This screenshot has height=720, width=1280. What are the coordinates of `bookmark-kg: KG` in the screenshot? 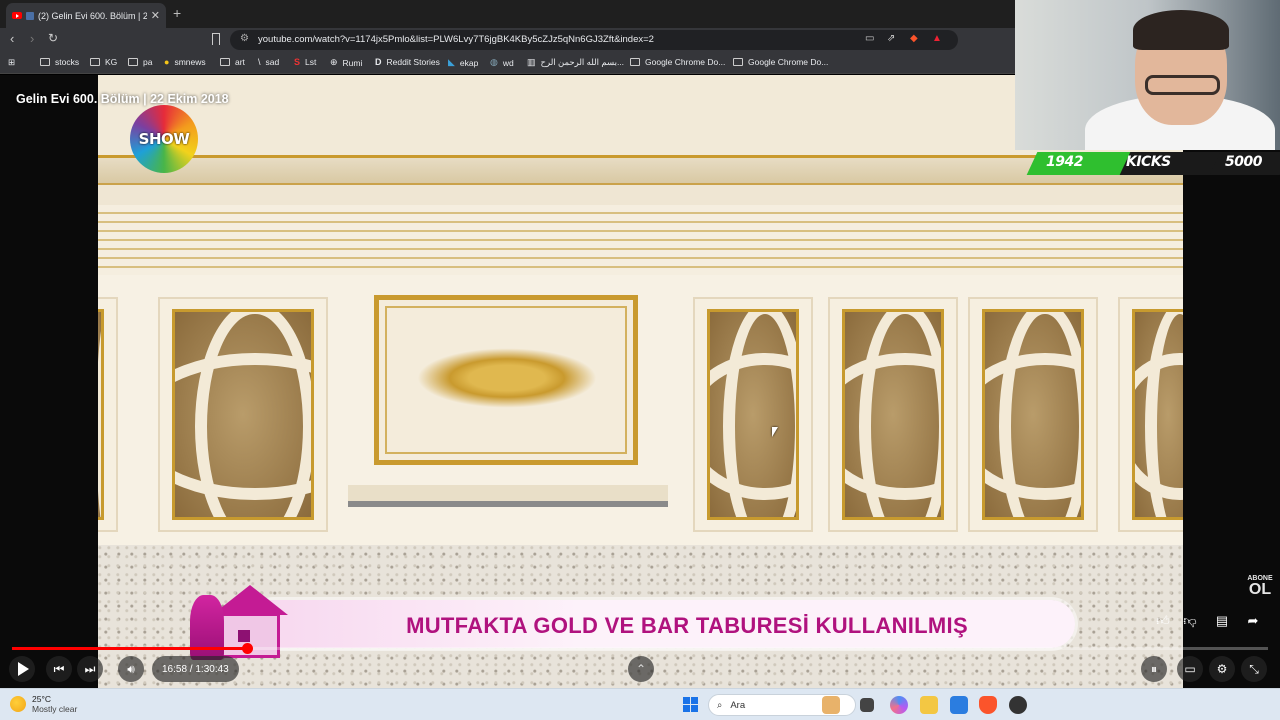 It's located at (103, 62).